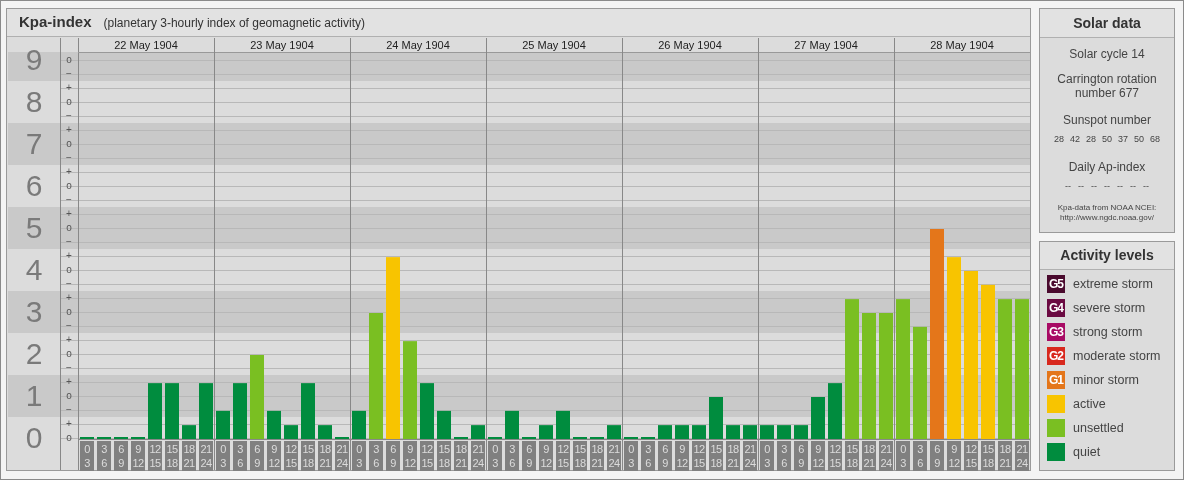 The height and width of the screenshot is (480, 1184). What do you see at coordinates (34, 102) in the screenshot?
I see `axis-number: 8` at bounding box center [34, 102].